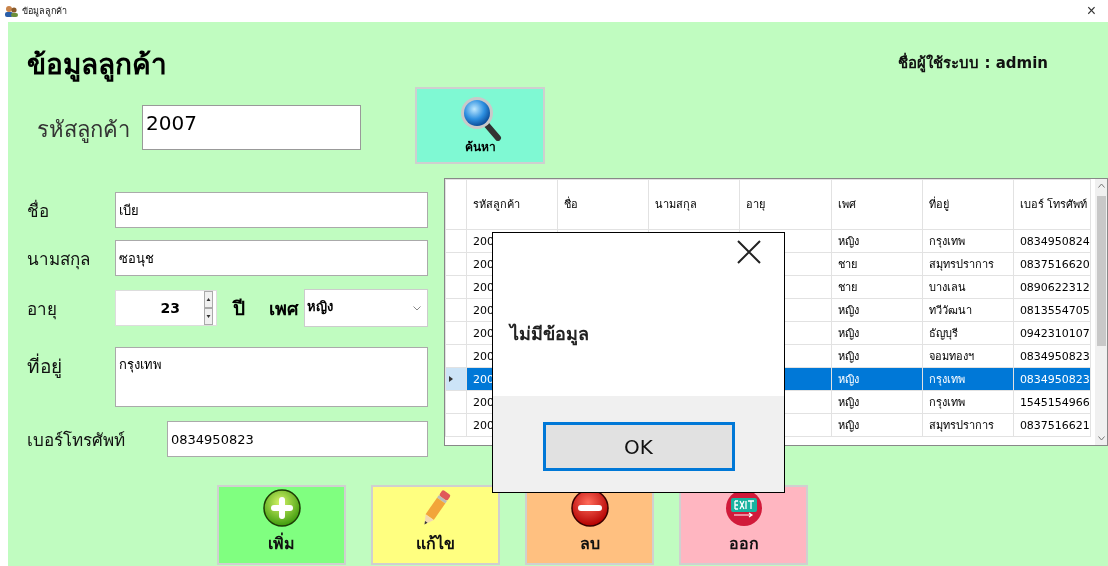 The width and height of the screenshot is (1108, 566). What do you see at coordinates (281, 509) in the screenshot?
I see `plus-icon` at bounding box center [281, 509].